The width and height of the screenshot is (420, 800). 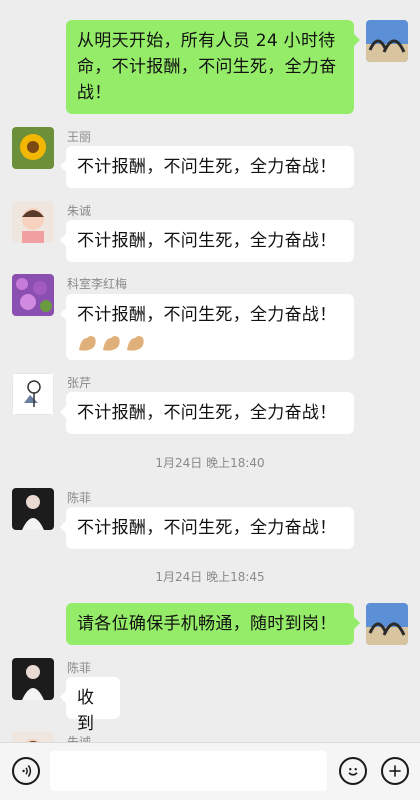 I want to click on input-bar, so click(x=210, y=771).